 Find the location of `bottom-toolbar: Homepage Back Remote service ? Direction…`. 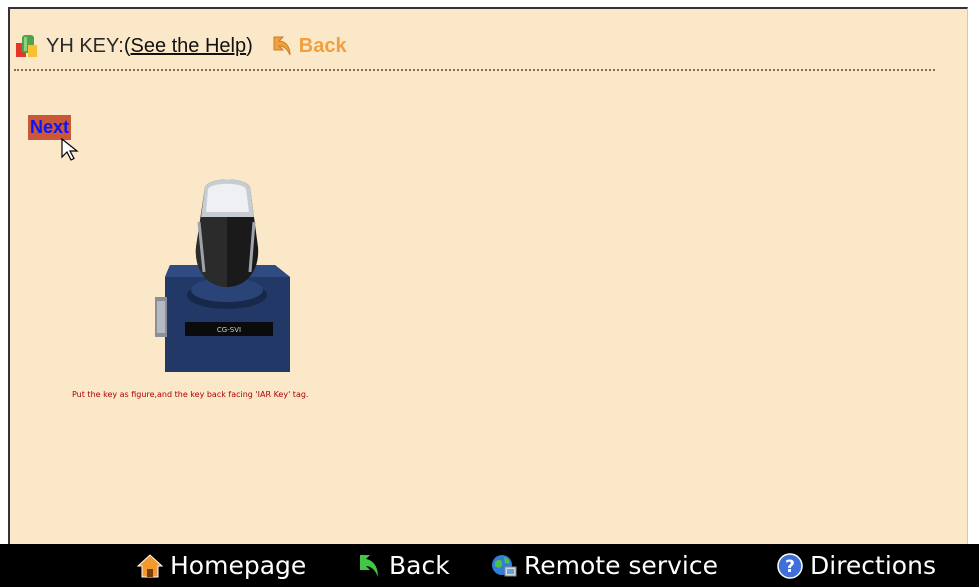

bottom-toolbar: Homepage Back Remote service ? Direction… is located at coordinates (489, 565).